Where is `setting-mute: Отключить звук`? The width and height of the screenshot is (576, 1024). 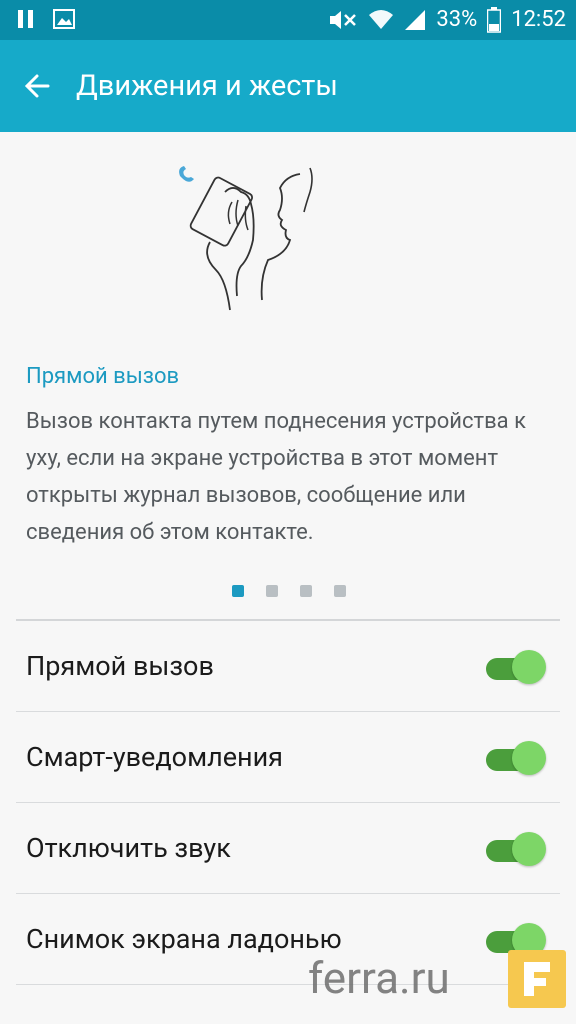
setting-mute: Отключить звук is located at coordinates (288, 848).